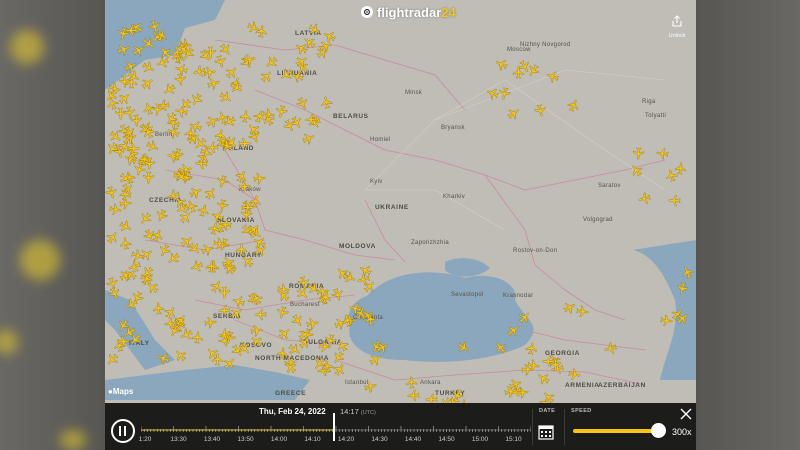  I want to click on map-label-greece: GREECE, so click(291, 393).